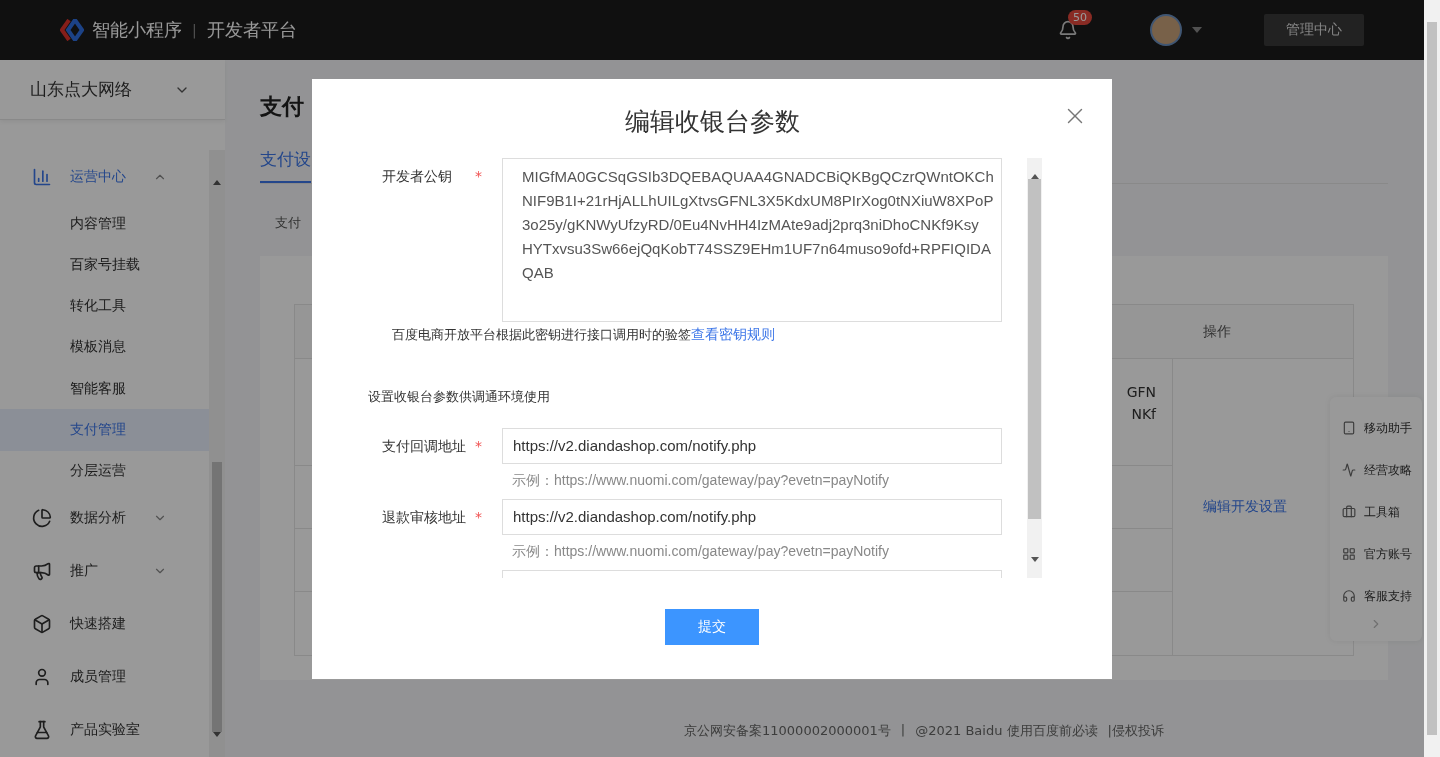 This screenshot has width=1440, height=757. What do you see at coordinates (459, 396) in the screenshot?
I see `section-text: 设置收银台参数供调通环境使用` at bounding box center [459, 396].